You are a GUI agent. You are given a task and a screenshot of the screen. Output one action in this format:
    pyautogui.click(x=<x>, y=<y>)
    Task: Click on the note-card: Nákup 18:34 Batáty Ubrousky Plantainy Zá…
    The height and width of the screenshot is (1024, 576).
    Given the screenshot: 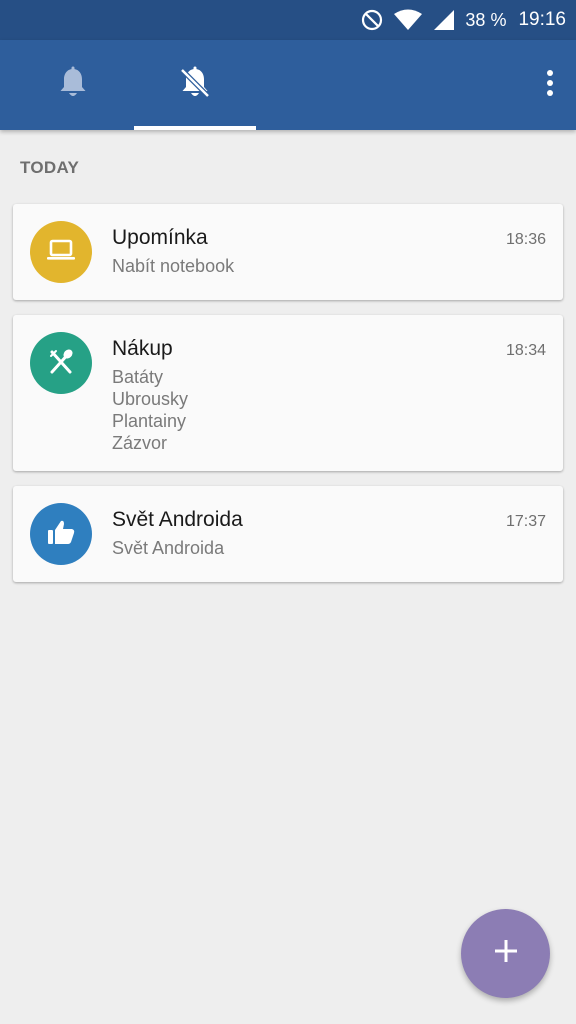 What is the action you would take?
    pyautogui.click(x=288, y=393)
    